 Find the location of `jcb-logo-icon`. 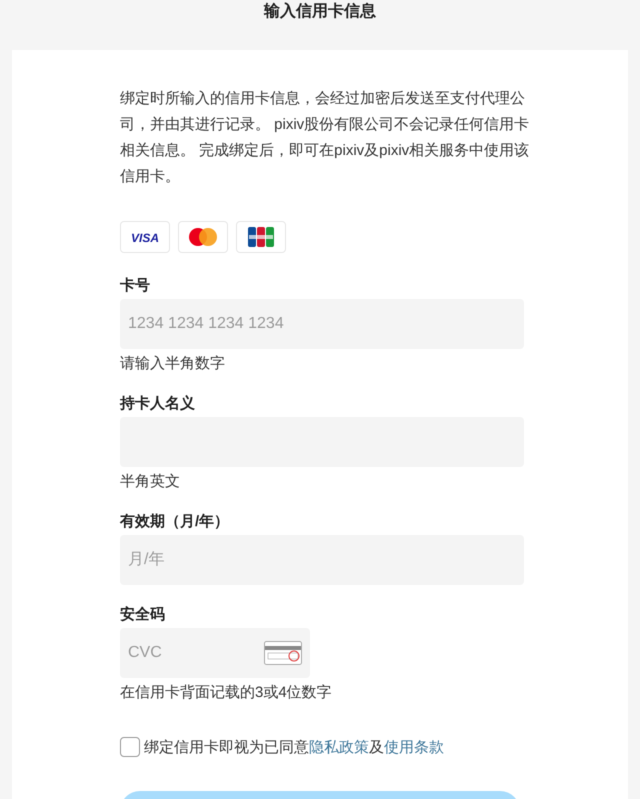

jcb-logo-icon is located at coordinates (261, 237).